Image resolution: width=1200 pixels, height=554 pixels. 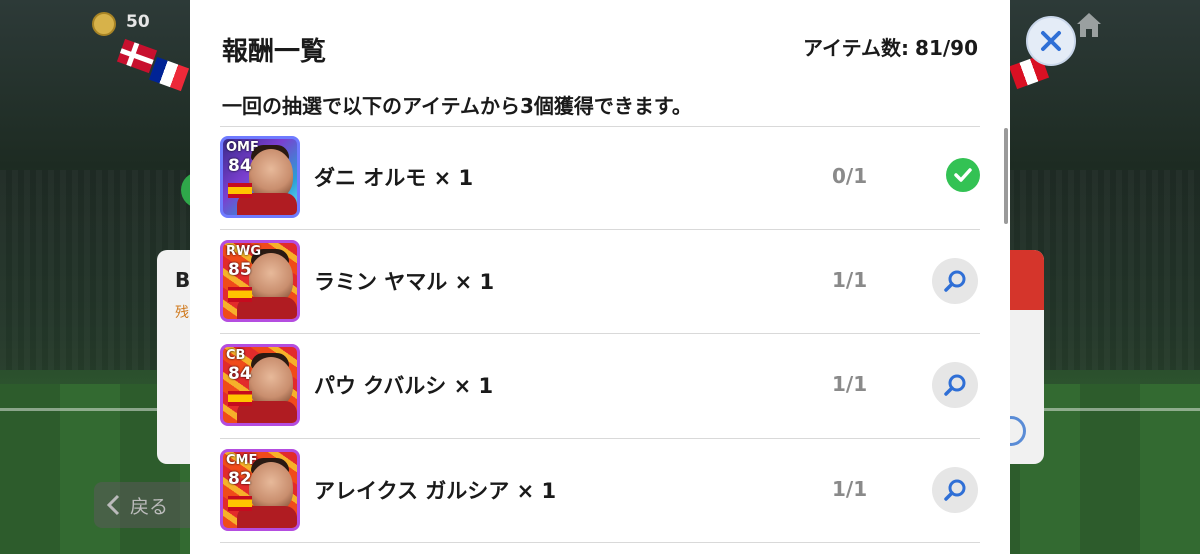 What do you see at coordinates (242, 460) in the screenshot?
I see `player-position: CMF` at bounding box center [242, 460].